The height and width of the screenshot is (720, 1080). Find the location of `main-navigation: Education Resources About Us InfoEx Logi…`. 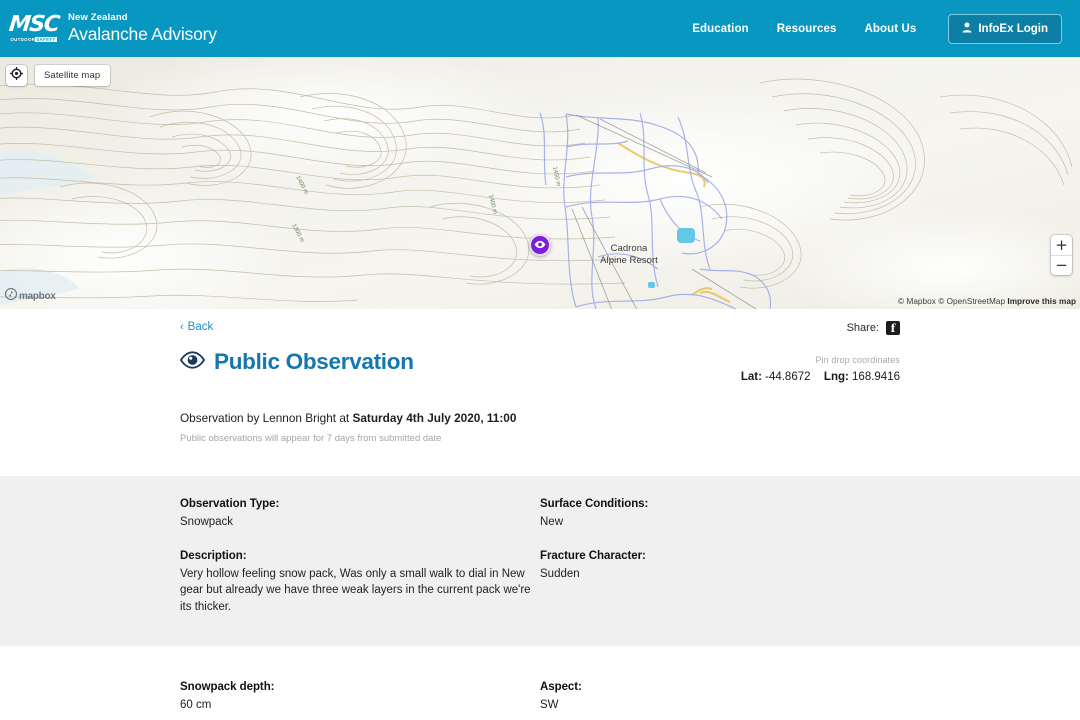

main-navigation: Education Resources About Us InfoEx Logi… is located at coordinates (877, 28).